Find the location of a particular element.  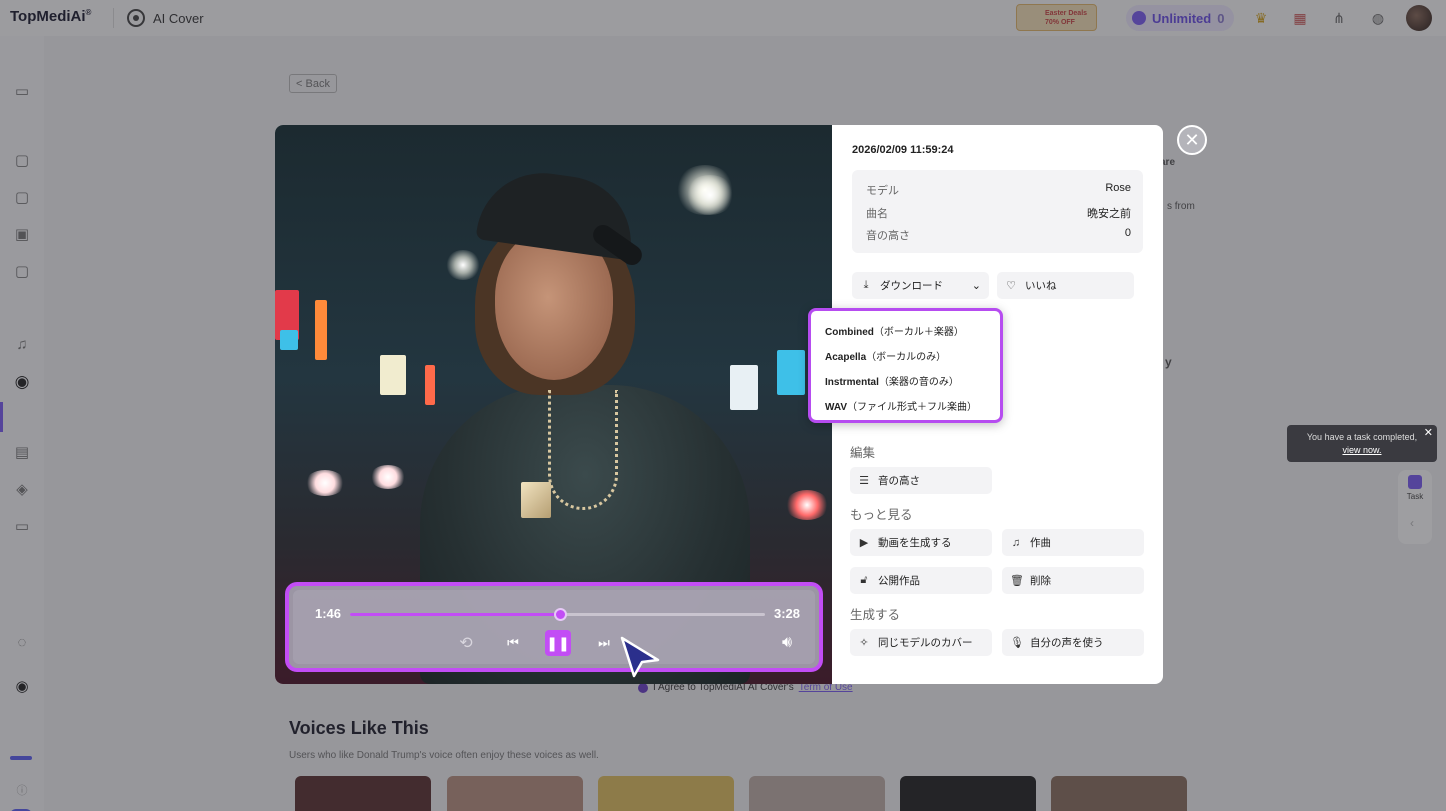

delete-button: 🗑︎ 削除 is located at coordinates (1073, 580).